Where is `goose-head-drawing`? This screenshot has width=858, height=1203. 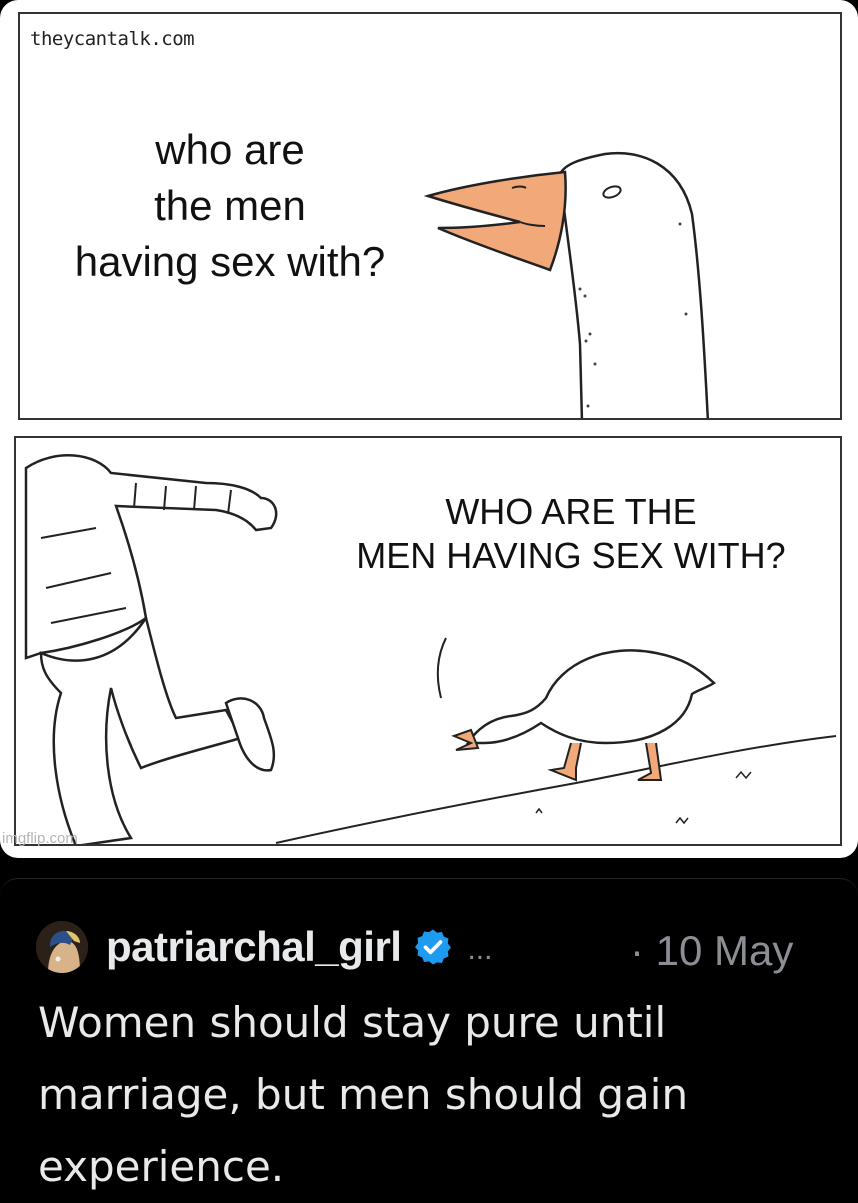 goose-head-drawing is located at coordinates (566, 284).